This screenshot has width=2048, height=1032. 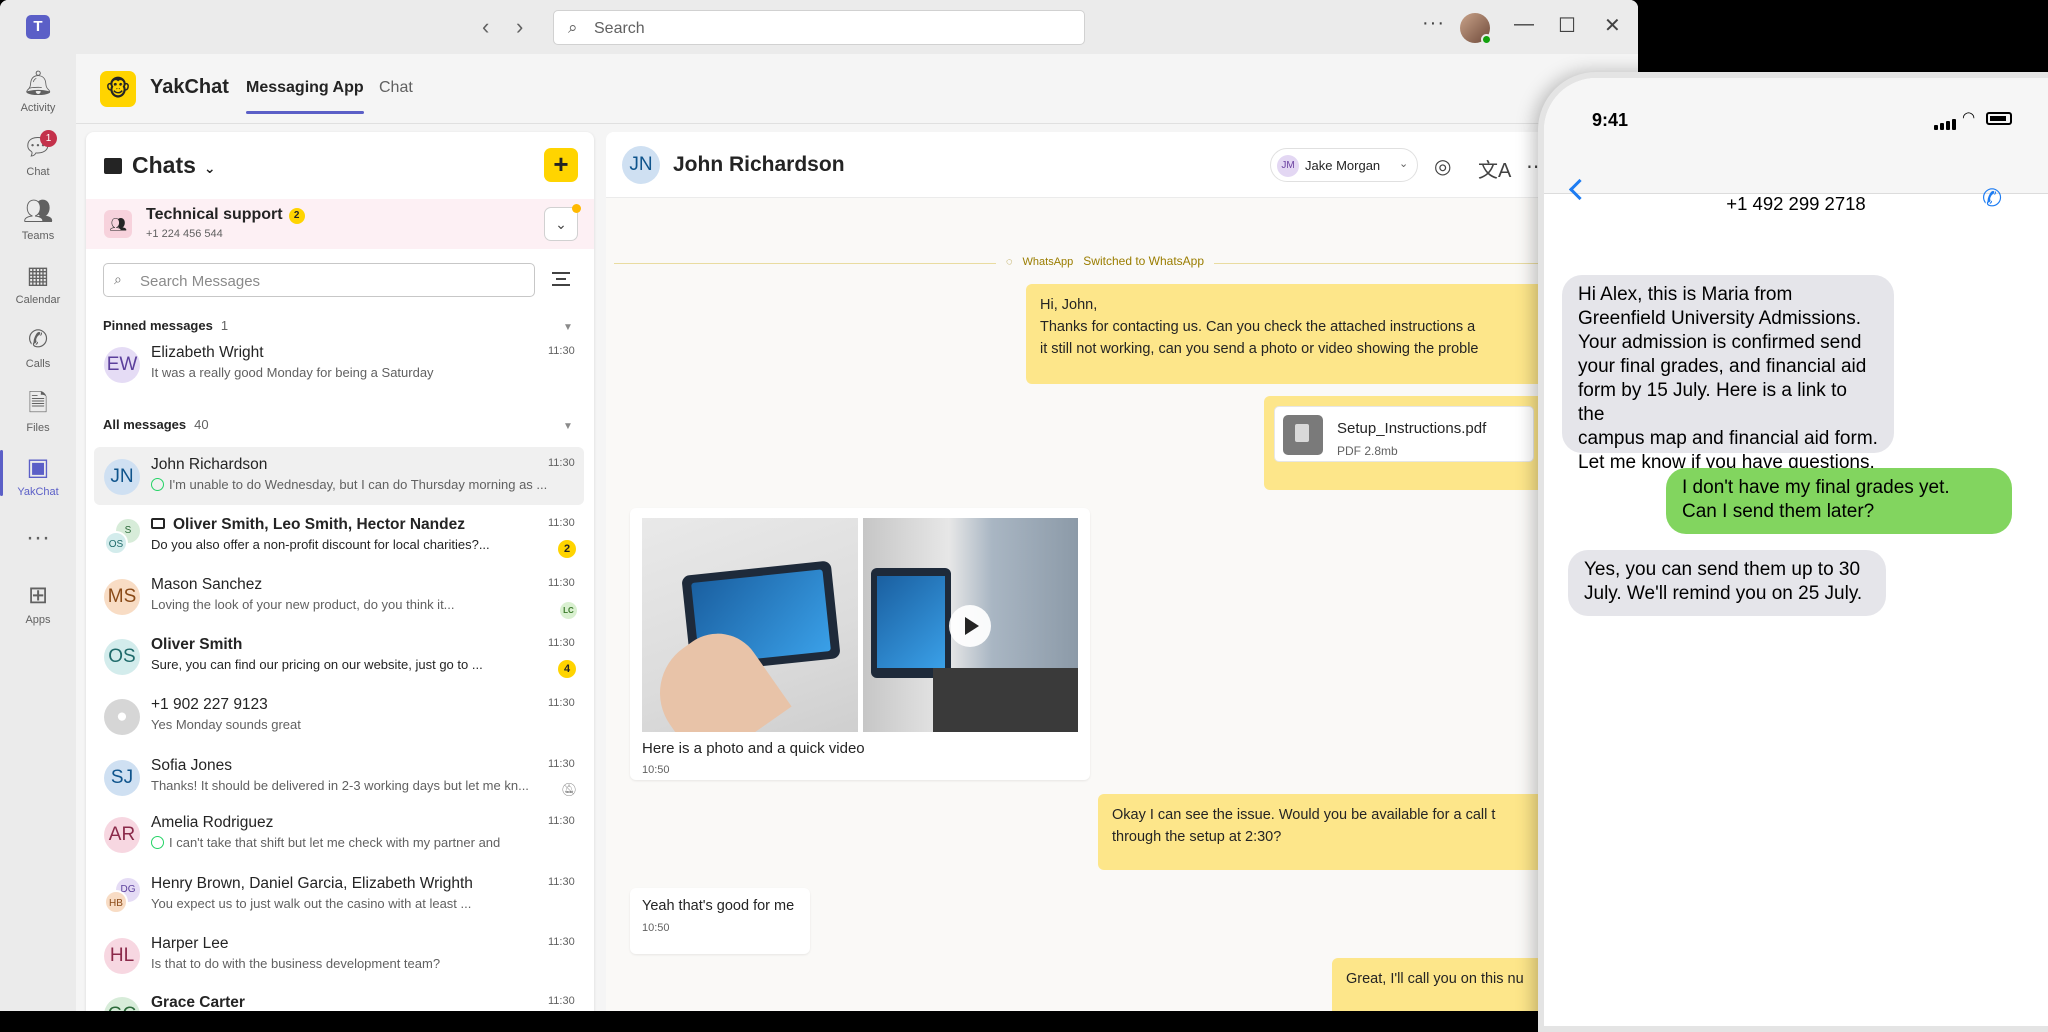 I want to click on technical-support-channel: 👥︎ Technical support 2 +1 224 456 544, so click(x=340, y=224).